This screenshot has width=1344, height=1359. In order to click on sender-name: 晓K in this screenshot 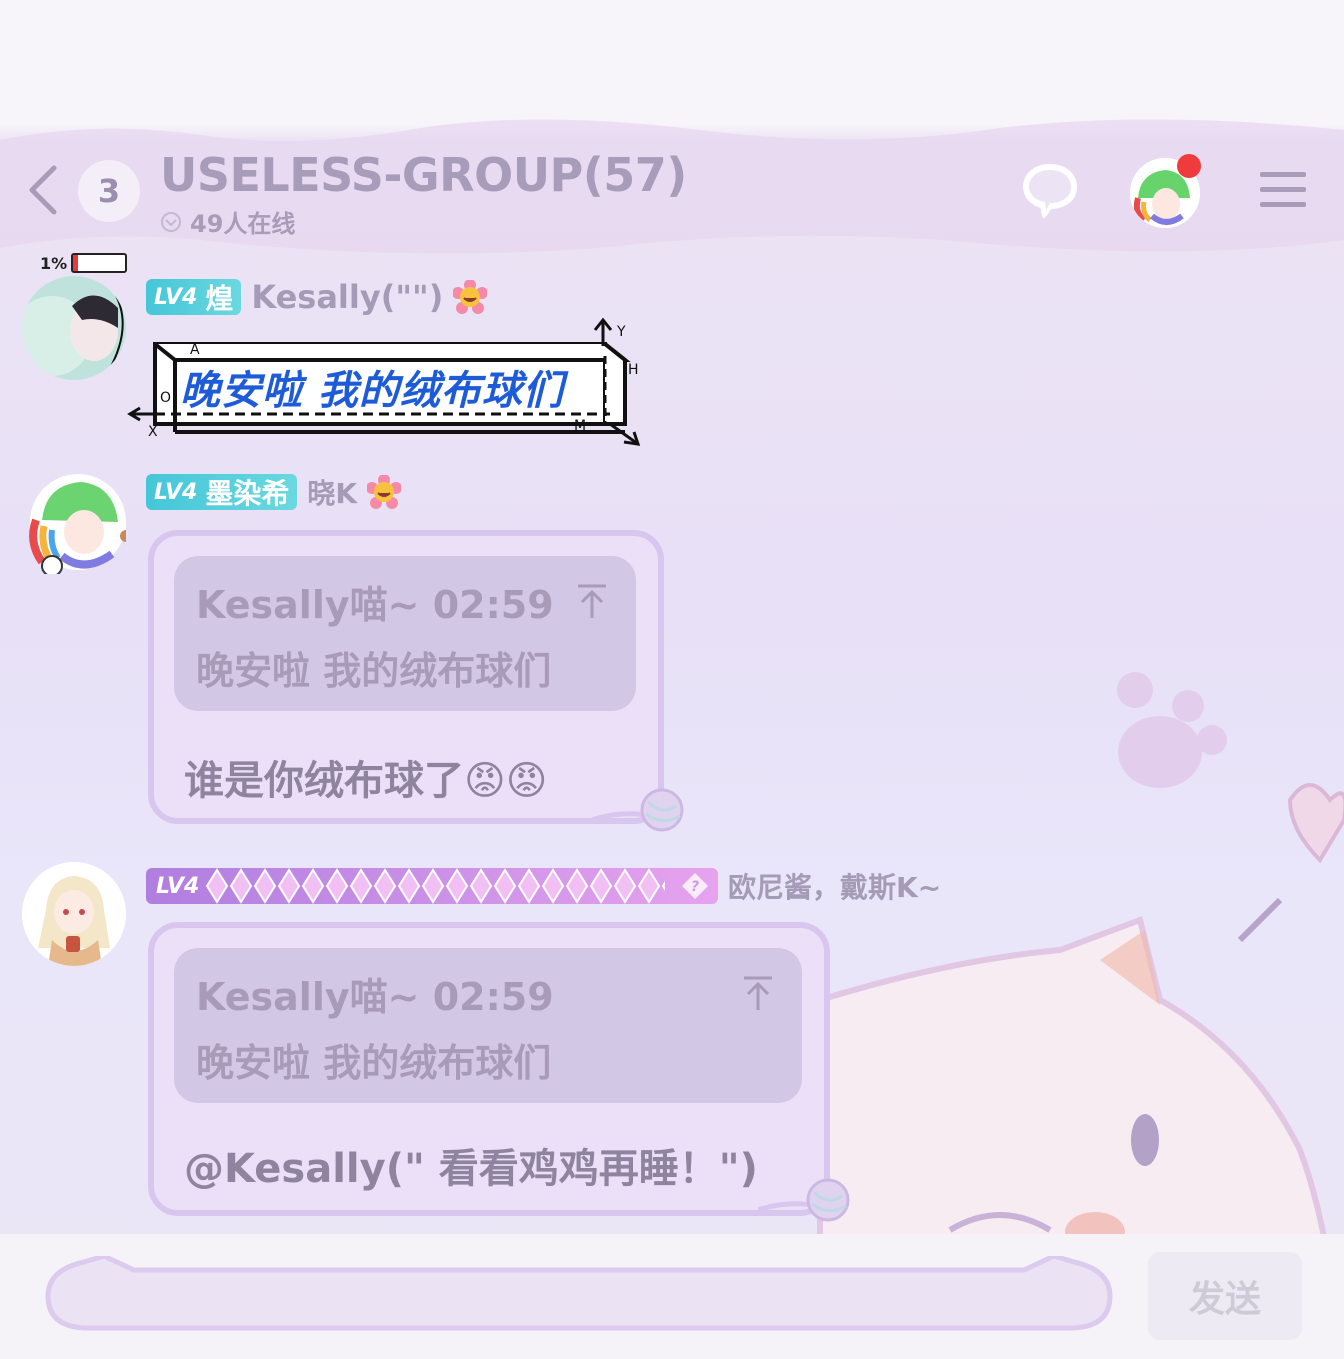, I will do `click(332, 492)`.